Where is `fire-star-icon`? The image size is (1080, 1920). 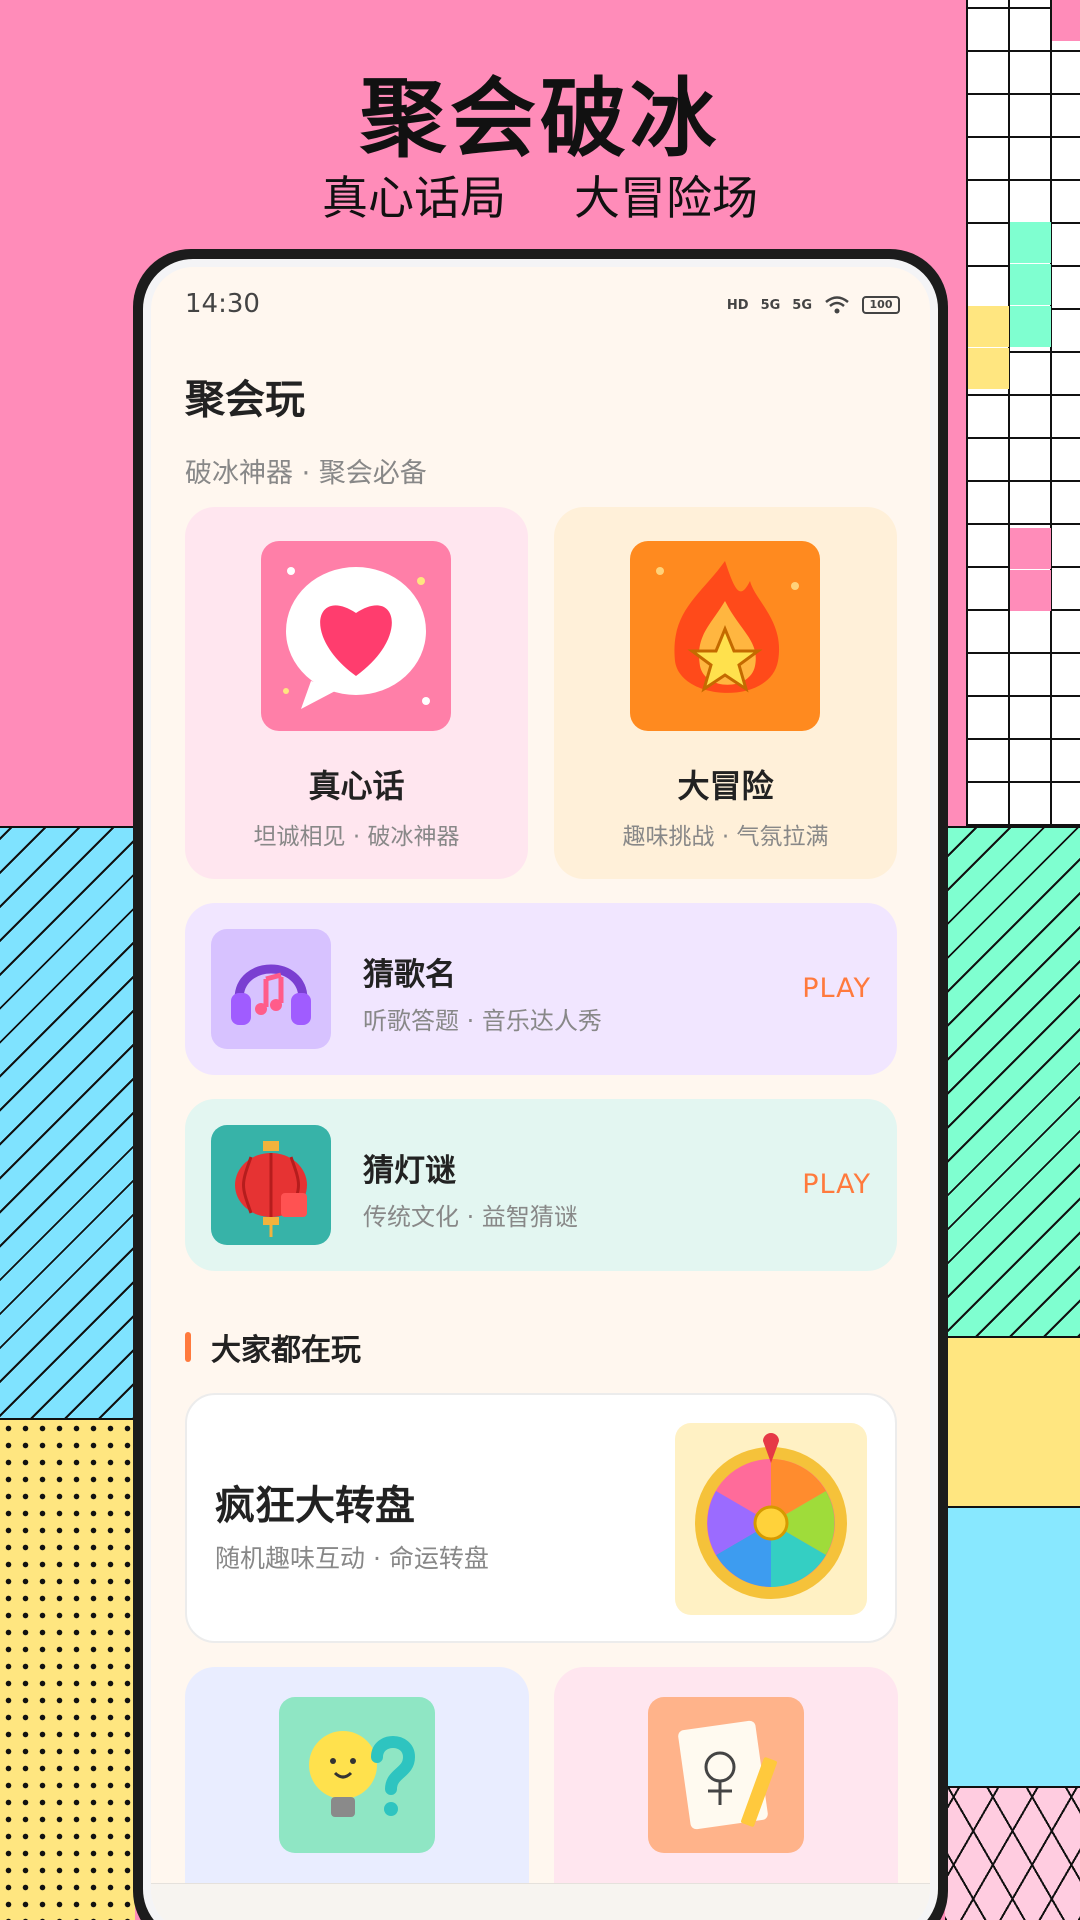
fire-star-icon is located at coordinates (725, 636).